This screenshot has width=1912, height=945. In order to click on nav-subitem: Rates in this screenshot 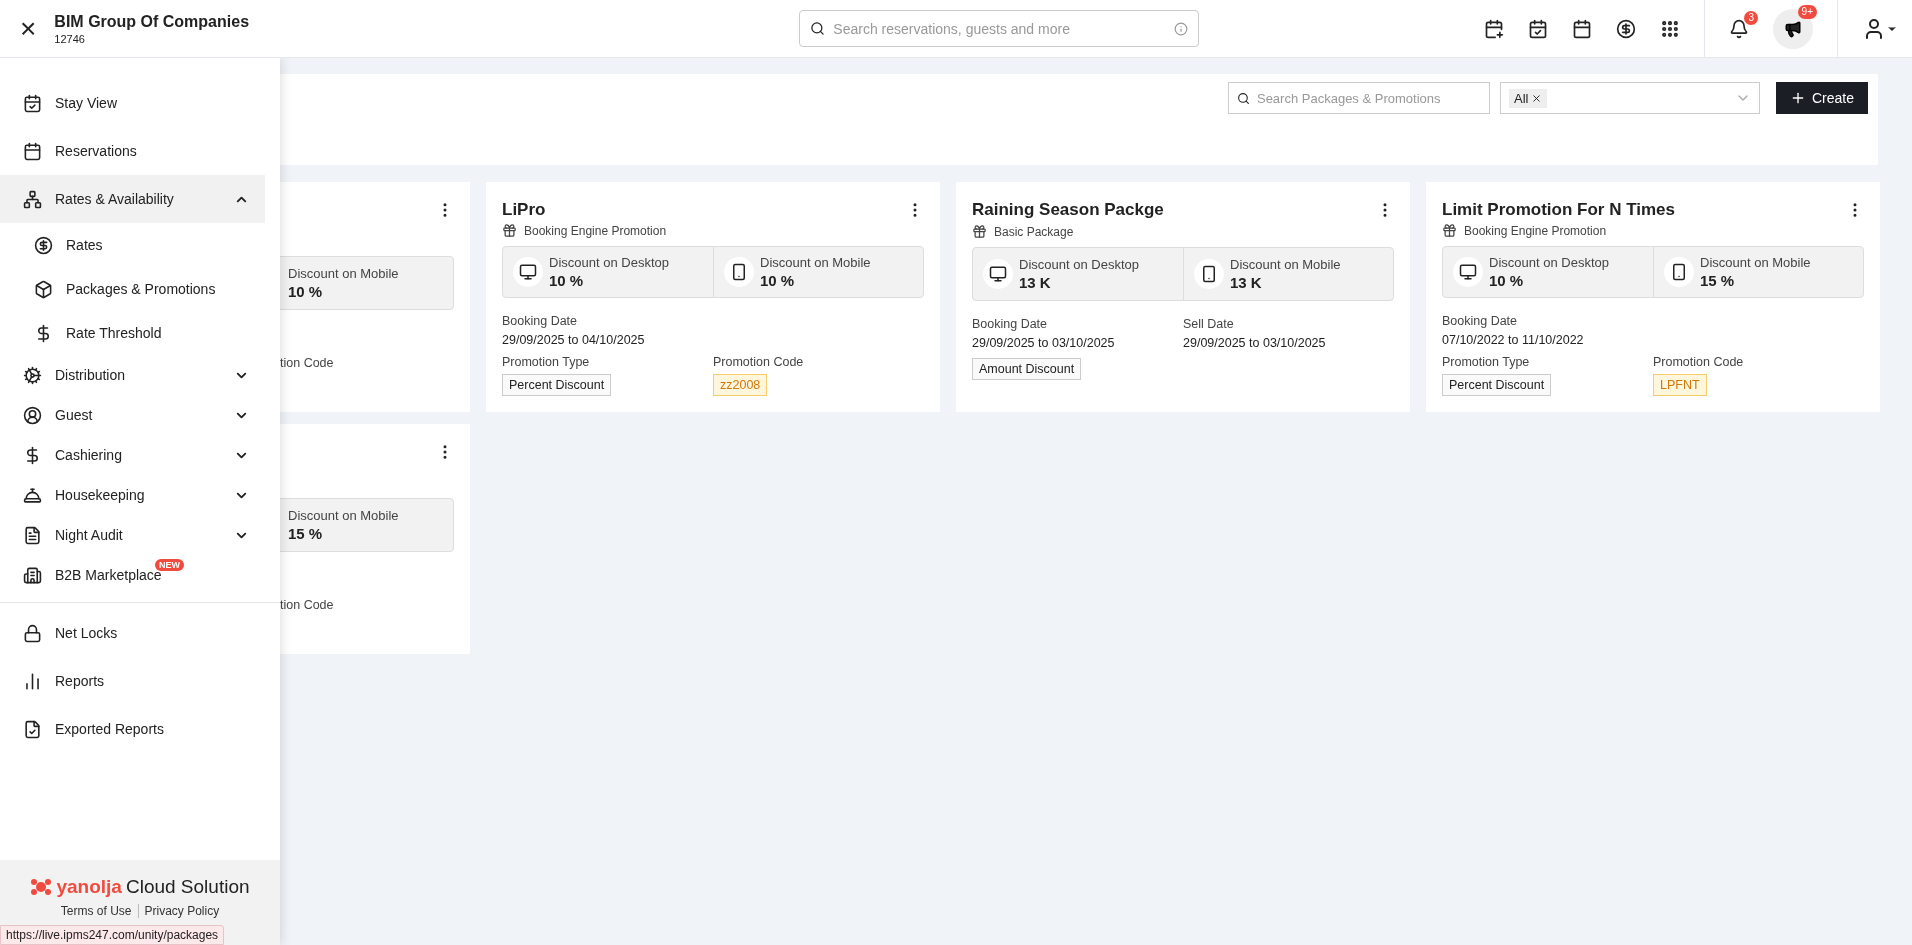, I will do `click(132, 245)`.